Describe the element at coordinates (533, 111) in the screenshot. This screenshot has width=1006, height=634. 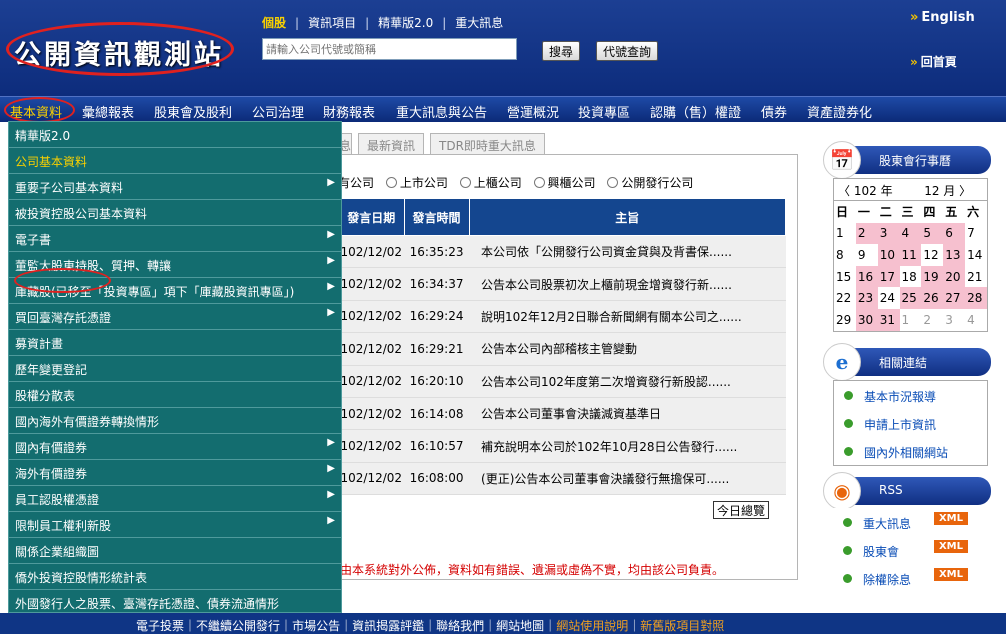
I see `menu-operations: 營運概況` at that location.